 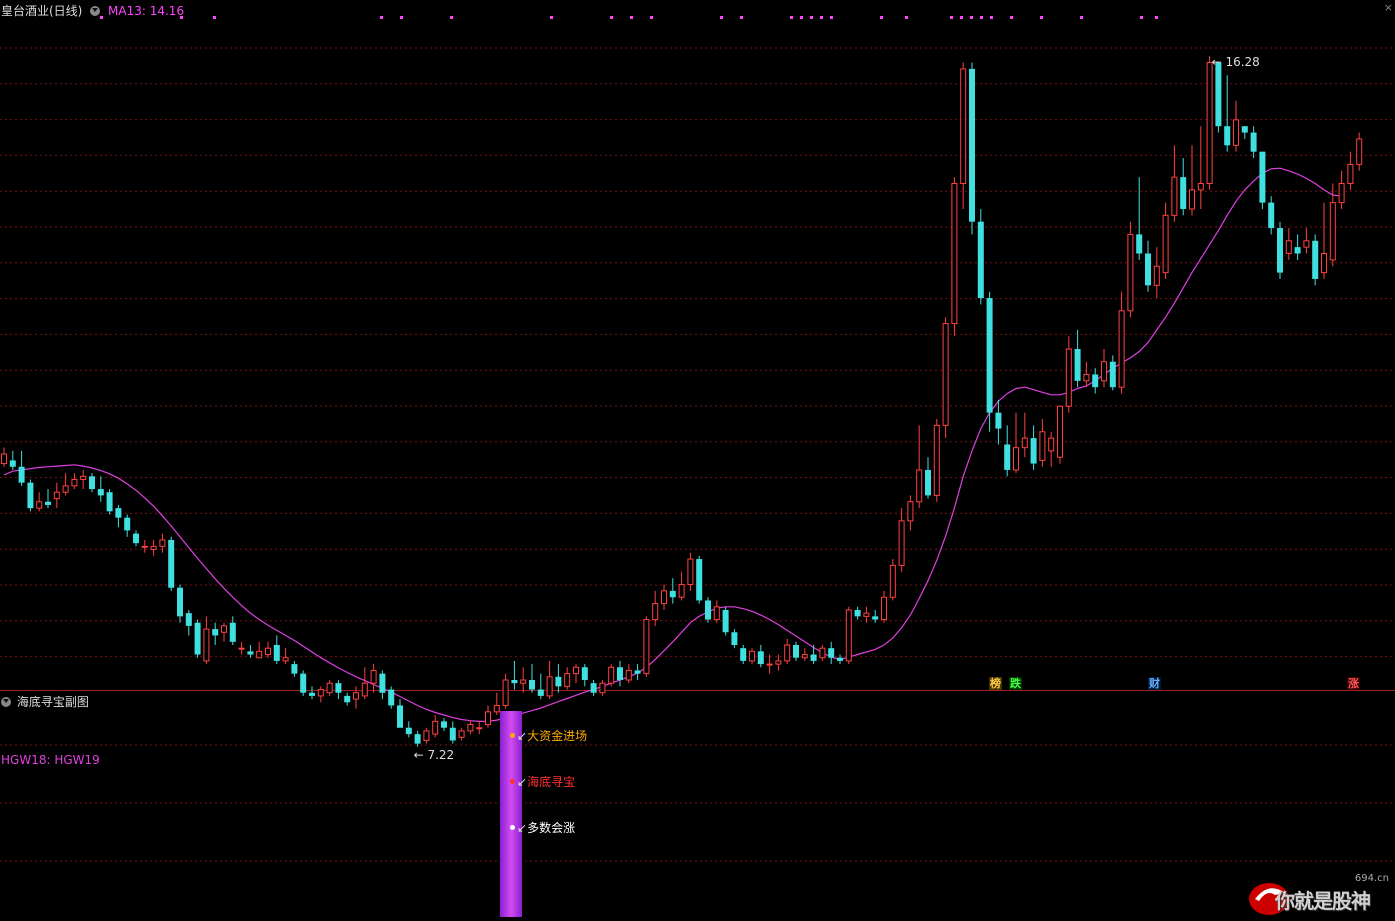 What do you see at coordinates (548, 735) in the screenshot?
I see `signal-big-capital: ↙大资金进场` at bounding box center [548, 735].